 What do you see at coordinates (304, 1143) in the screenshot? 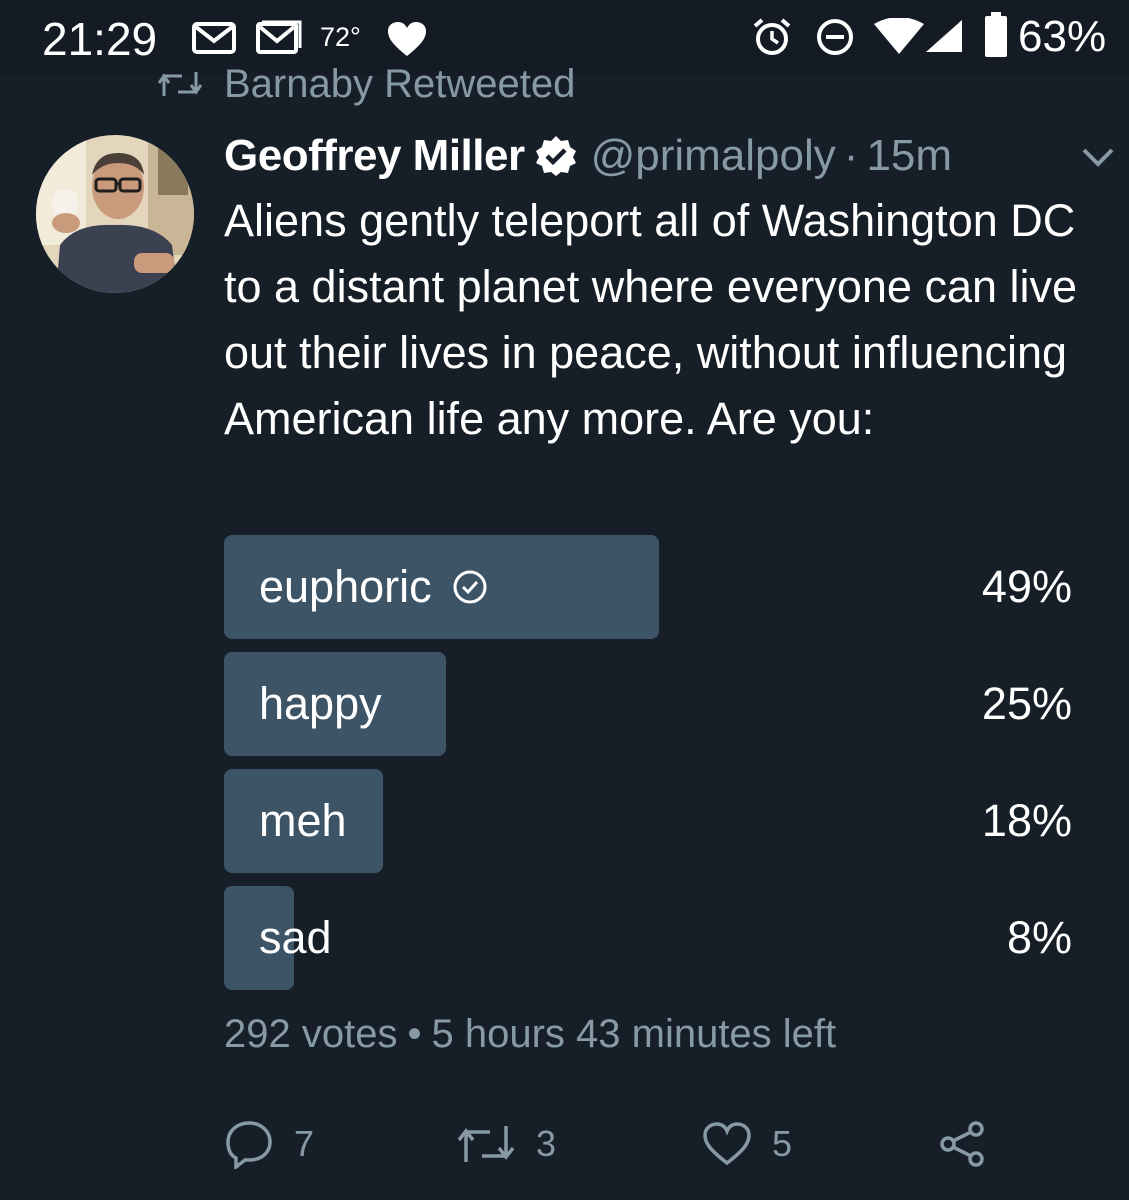
I see `reply-count: 7` at bounding box center [304, 1143].